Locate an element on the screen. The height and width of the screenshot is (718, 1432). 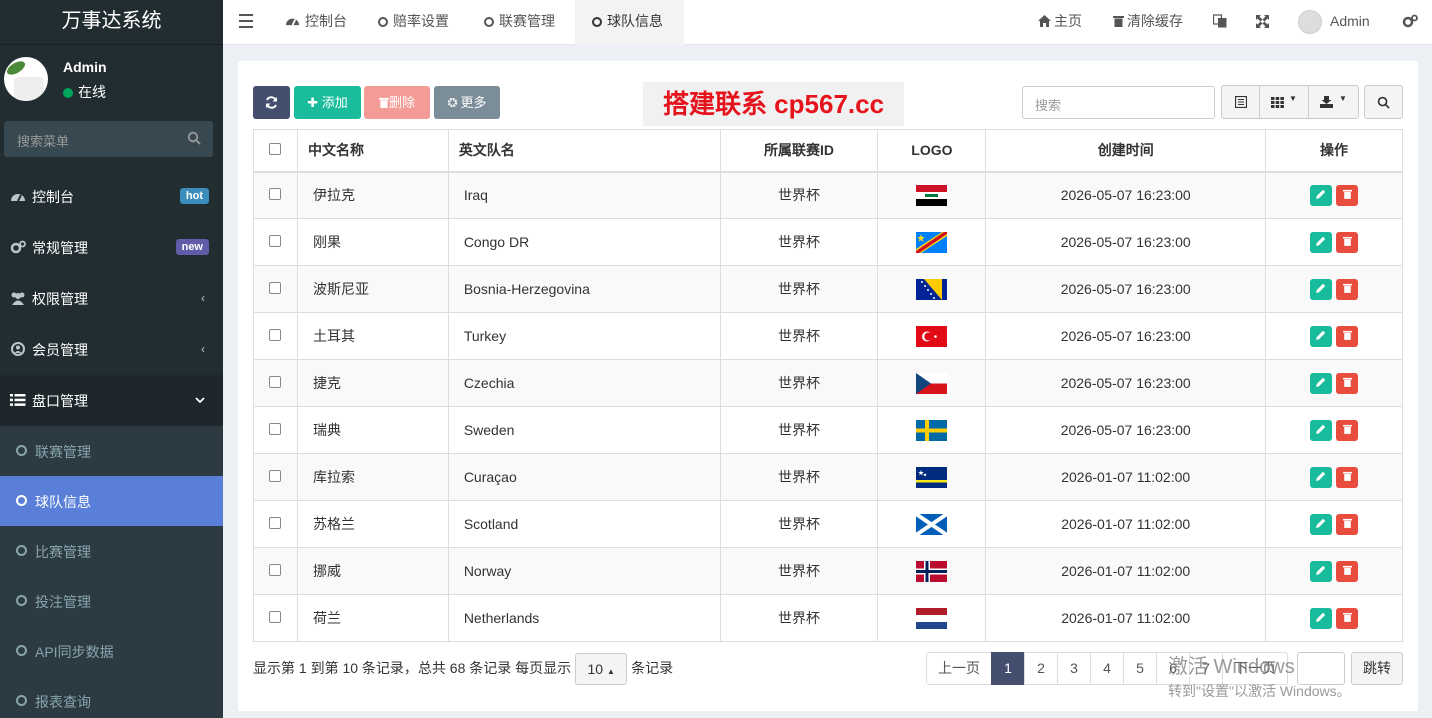
sidebar-item-leagues: 联赛管理 is located at coordinates (111, 451).